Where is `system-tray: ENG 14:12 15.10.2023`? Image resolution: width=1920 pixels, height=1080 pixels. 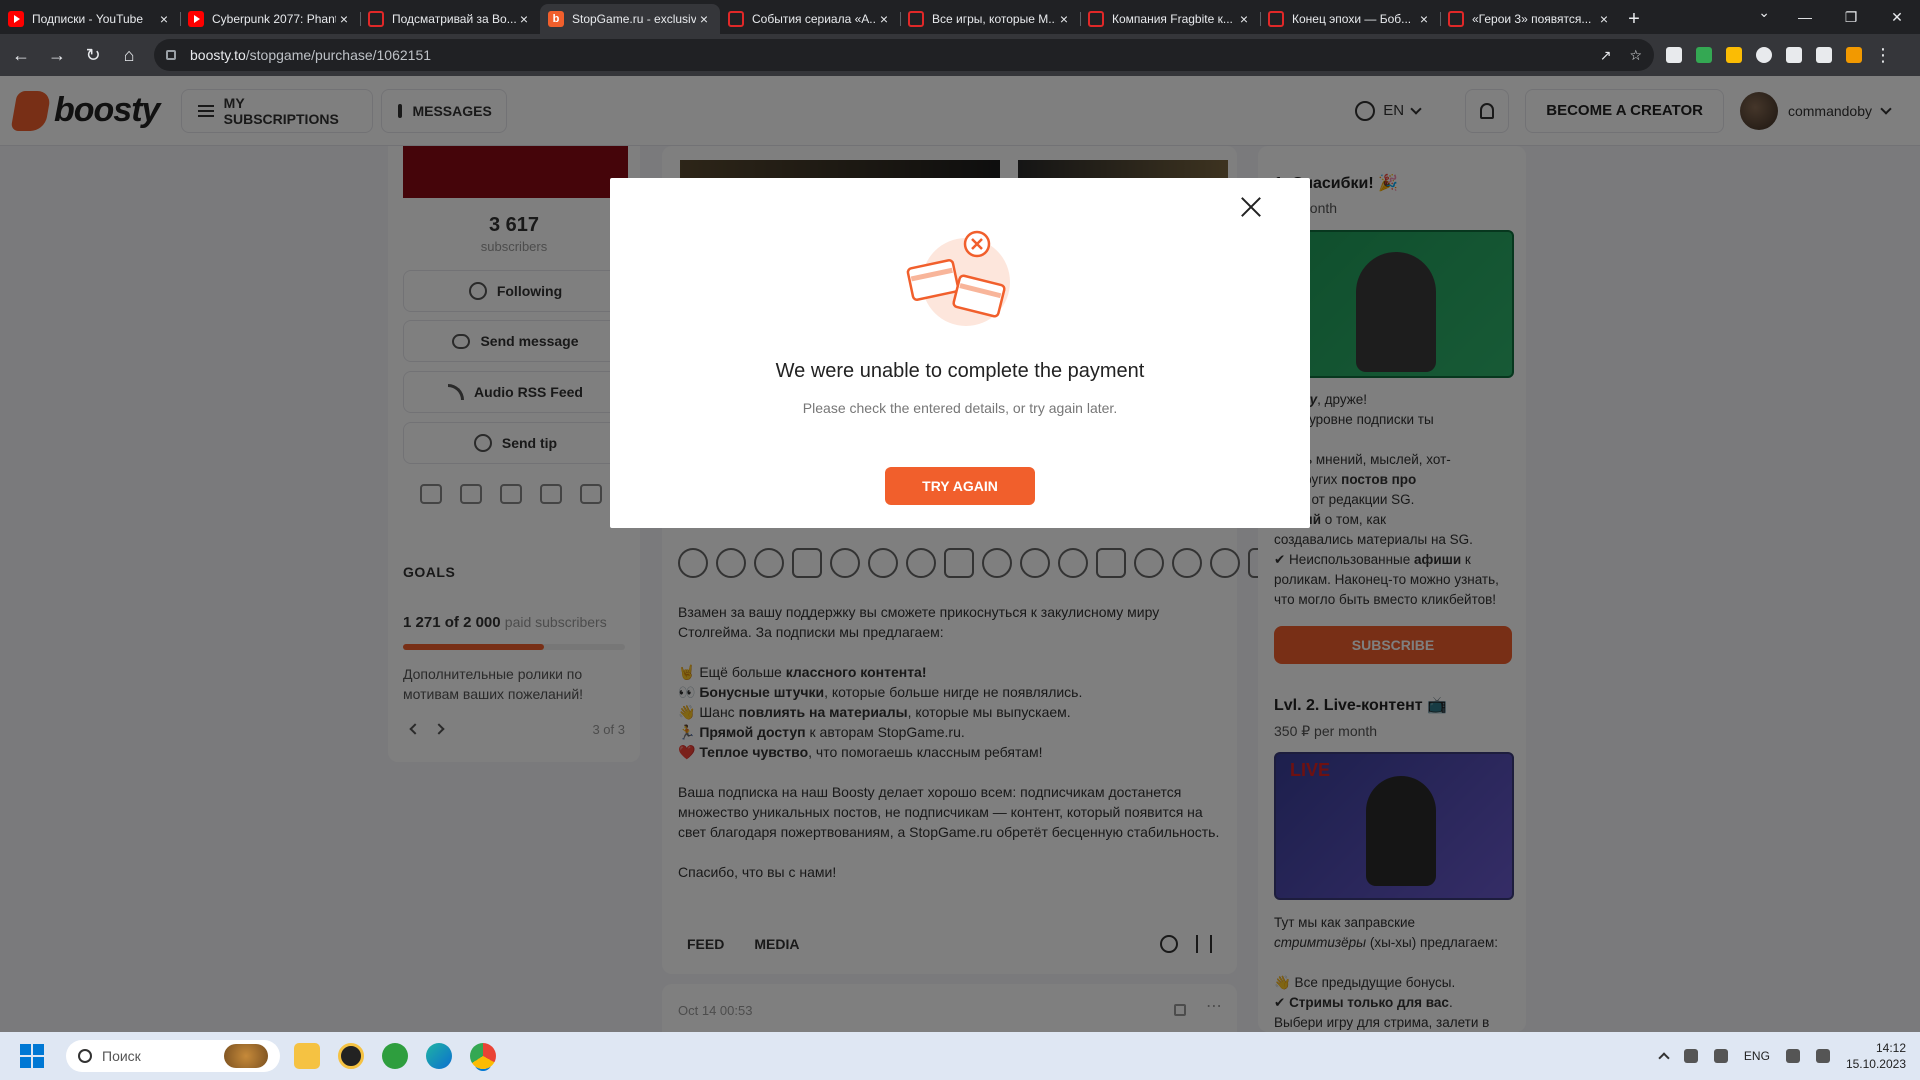
system-tray: ENG 14:12 15.10.2023 is located at coordinates (1782, 1056).